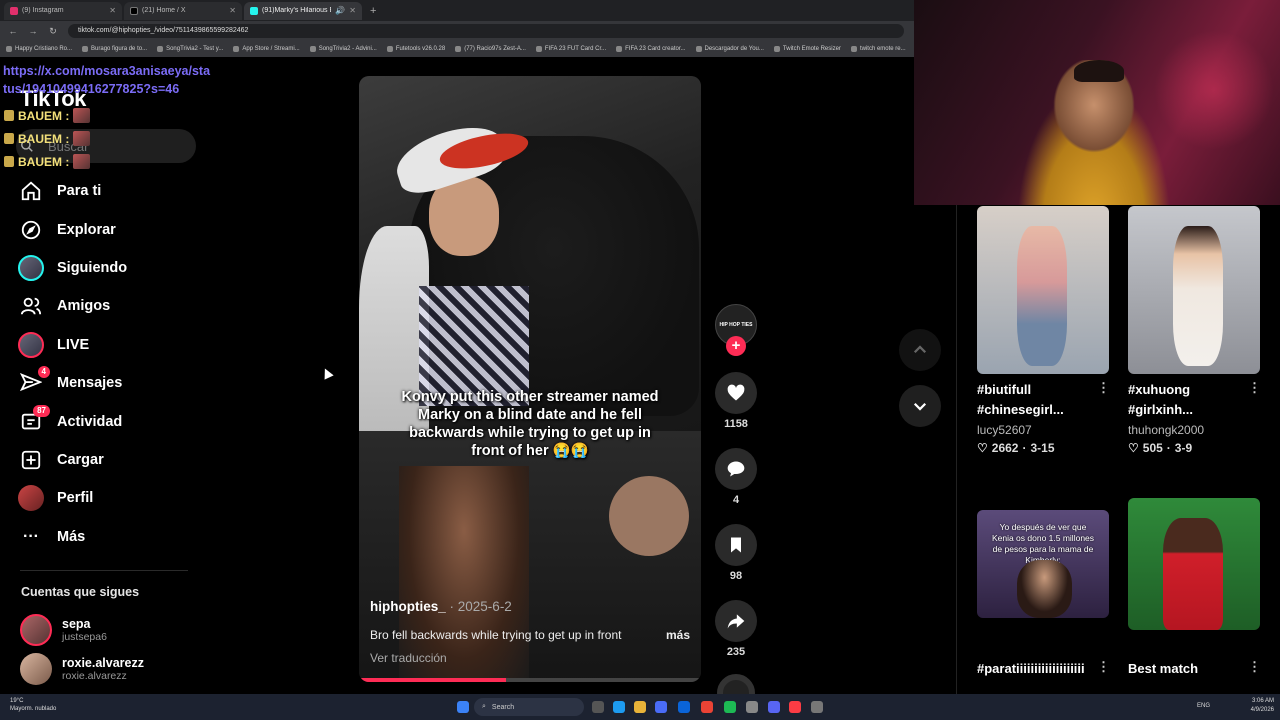 This screenshot has height=720, width=1280. Describe the element at coordinates (72, 383) in the screenshot. I see `sidebar-item-mensajes: 4 Mensajes` at that location.